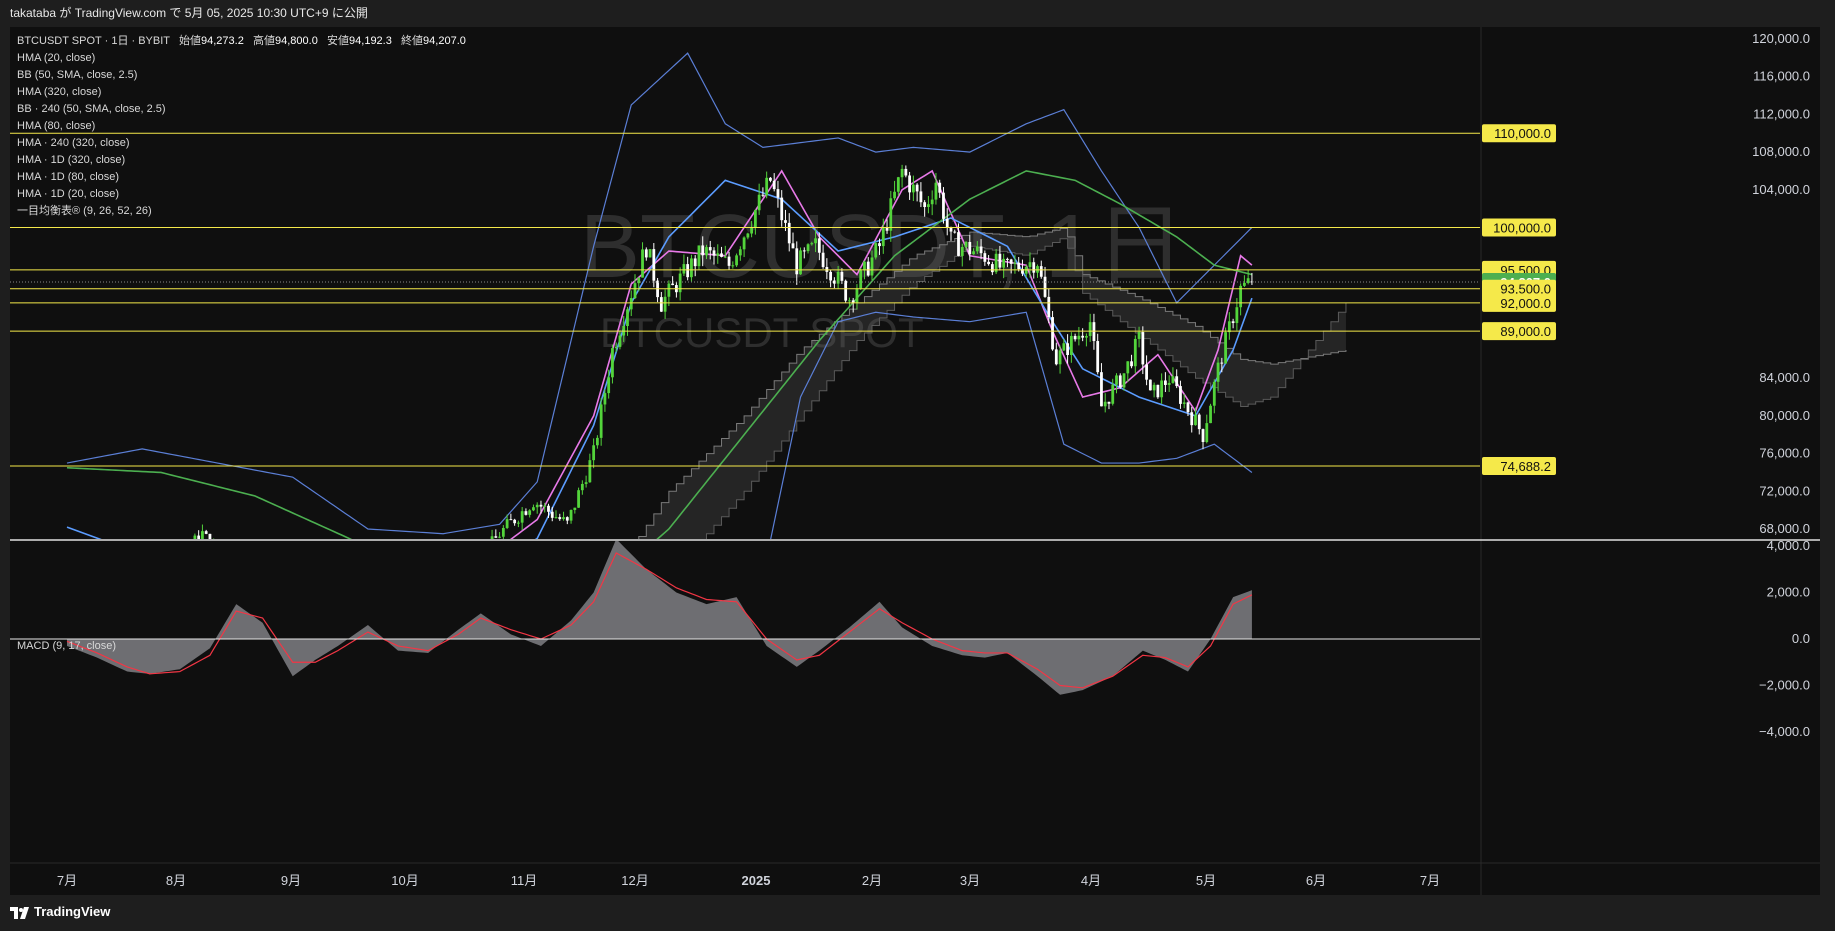 This screenshot has height=931, width=1835. Describe the element at coordinates (1788, 545) in the screenshot. I see `macd-tick-label: 4,000.0` at that location.